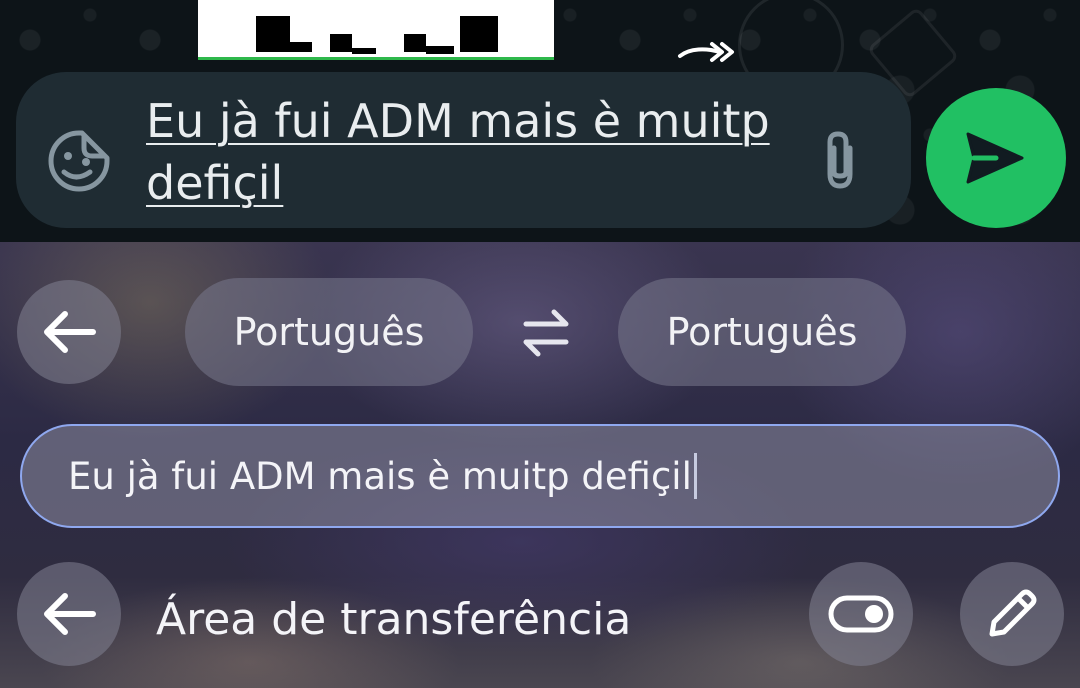 The height and width of the screenshot is (688, 1080). What do you see at coordinates (380, 476) in the screenshot?
I see `translate-input-text: Eu jà fui ADM mais è muitp defiçil` at bounding box center [380, 476].